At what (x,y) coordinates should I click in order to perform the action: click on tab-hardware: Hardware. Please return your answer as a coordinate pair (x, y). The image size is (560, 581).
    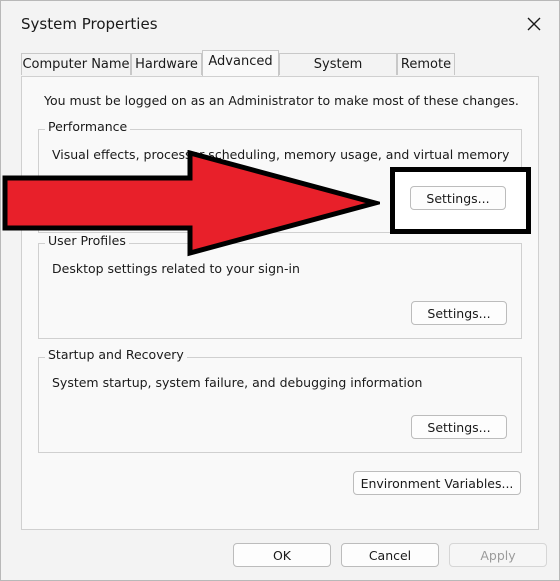
    Looking at the image, I should click on (166, 64).